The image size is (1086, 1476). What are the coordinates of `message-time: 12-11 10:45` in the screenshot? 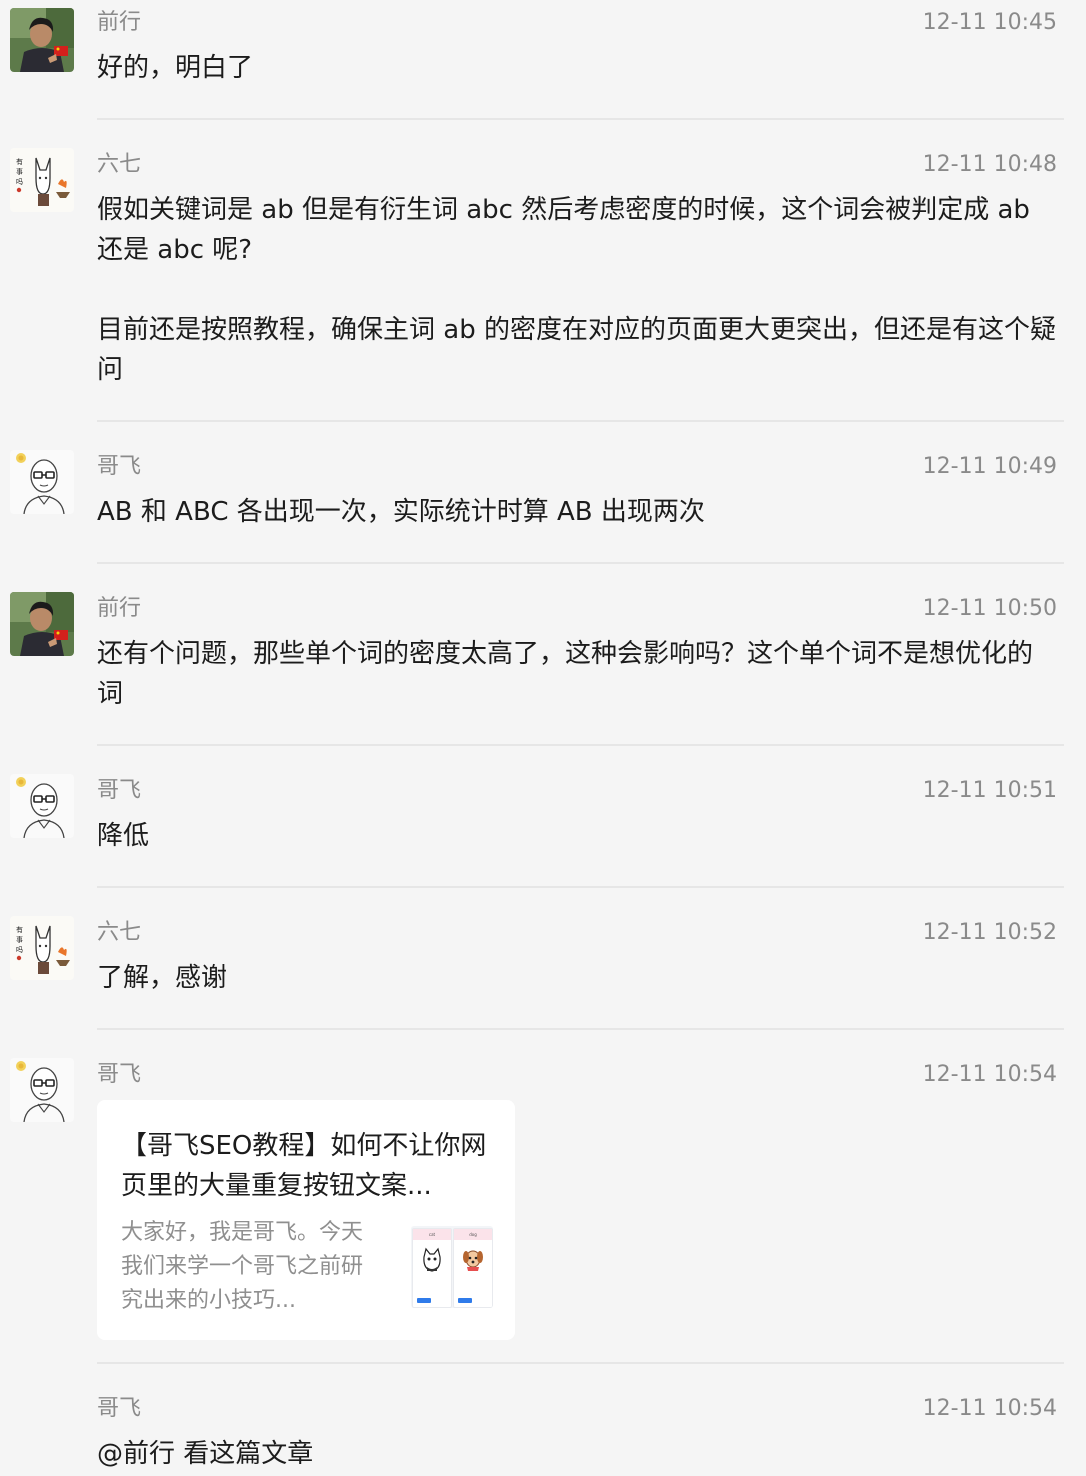 It's located at (989, 22).